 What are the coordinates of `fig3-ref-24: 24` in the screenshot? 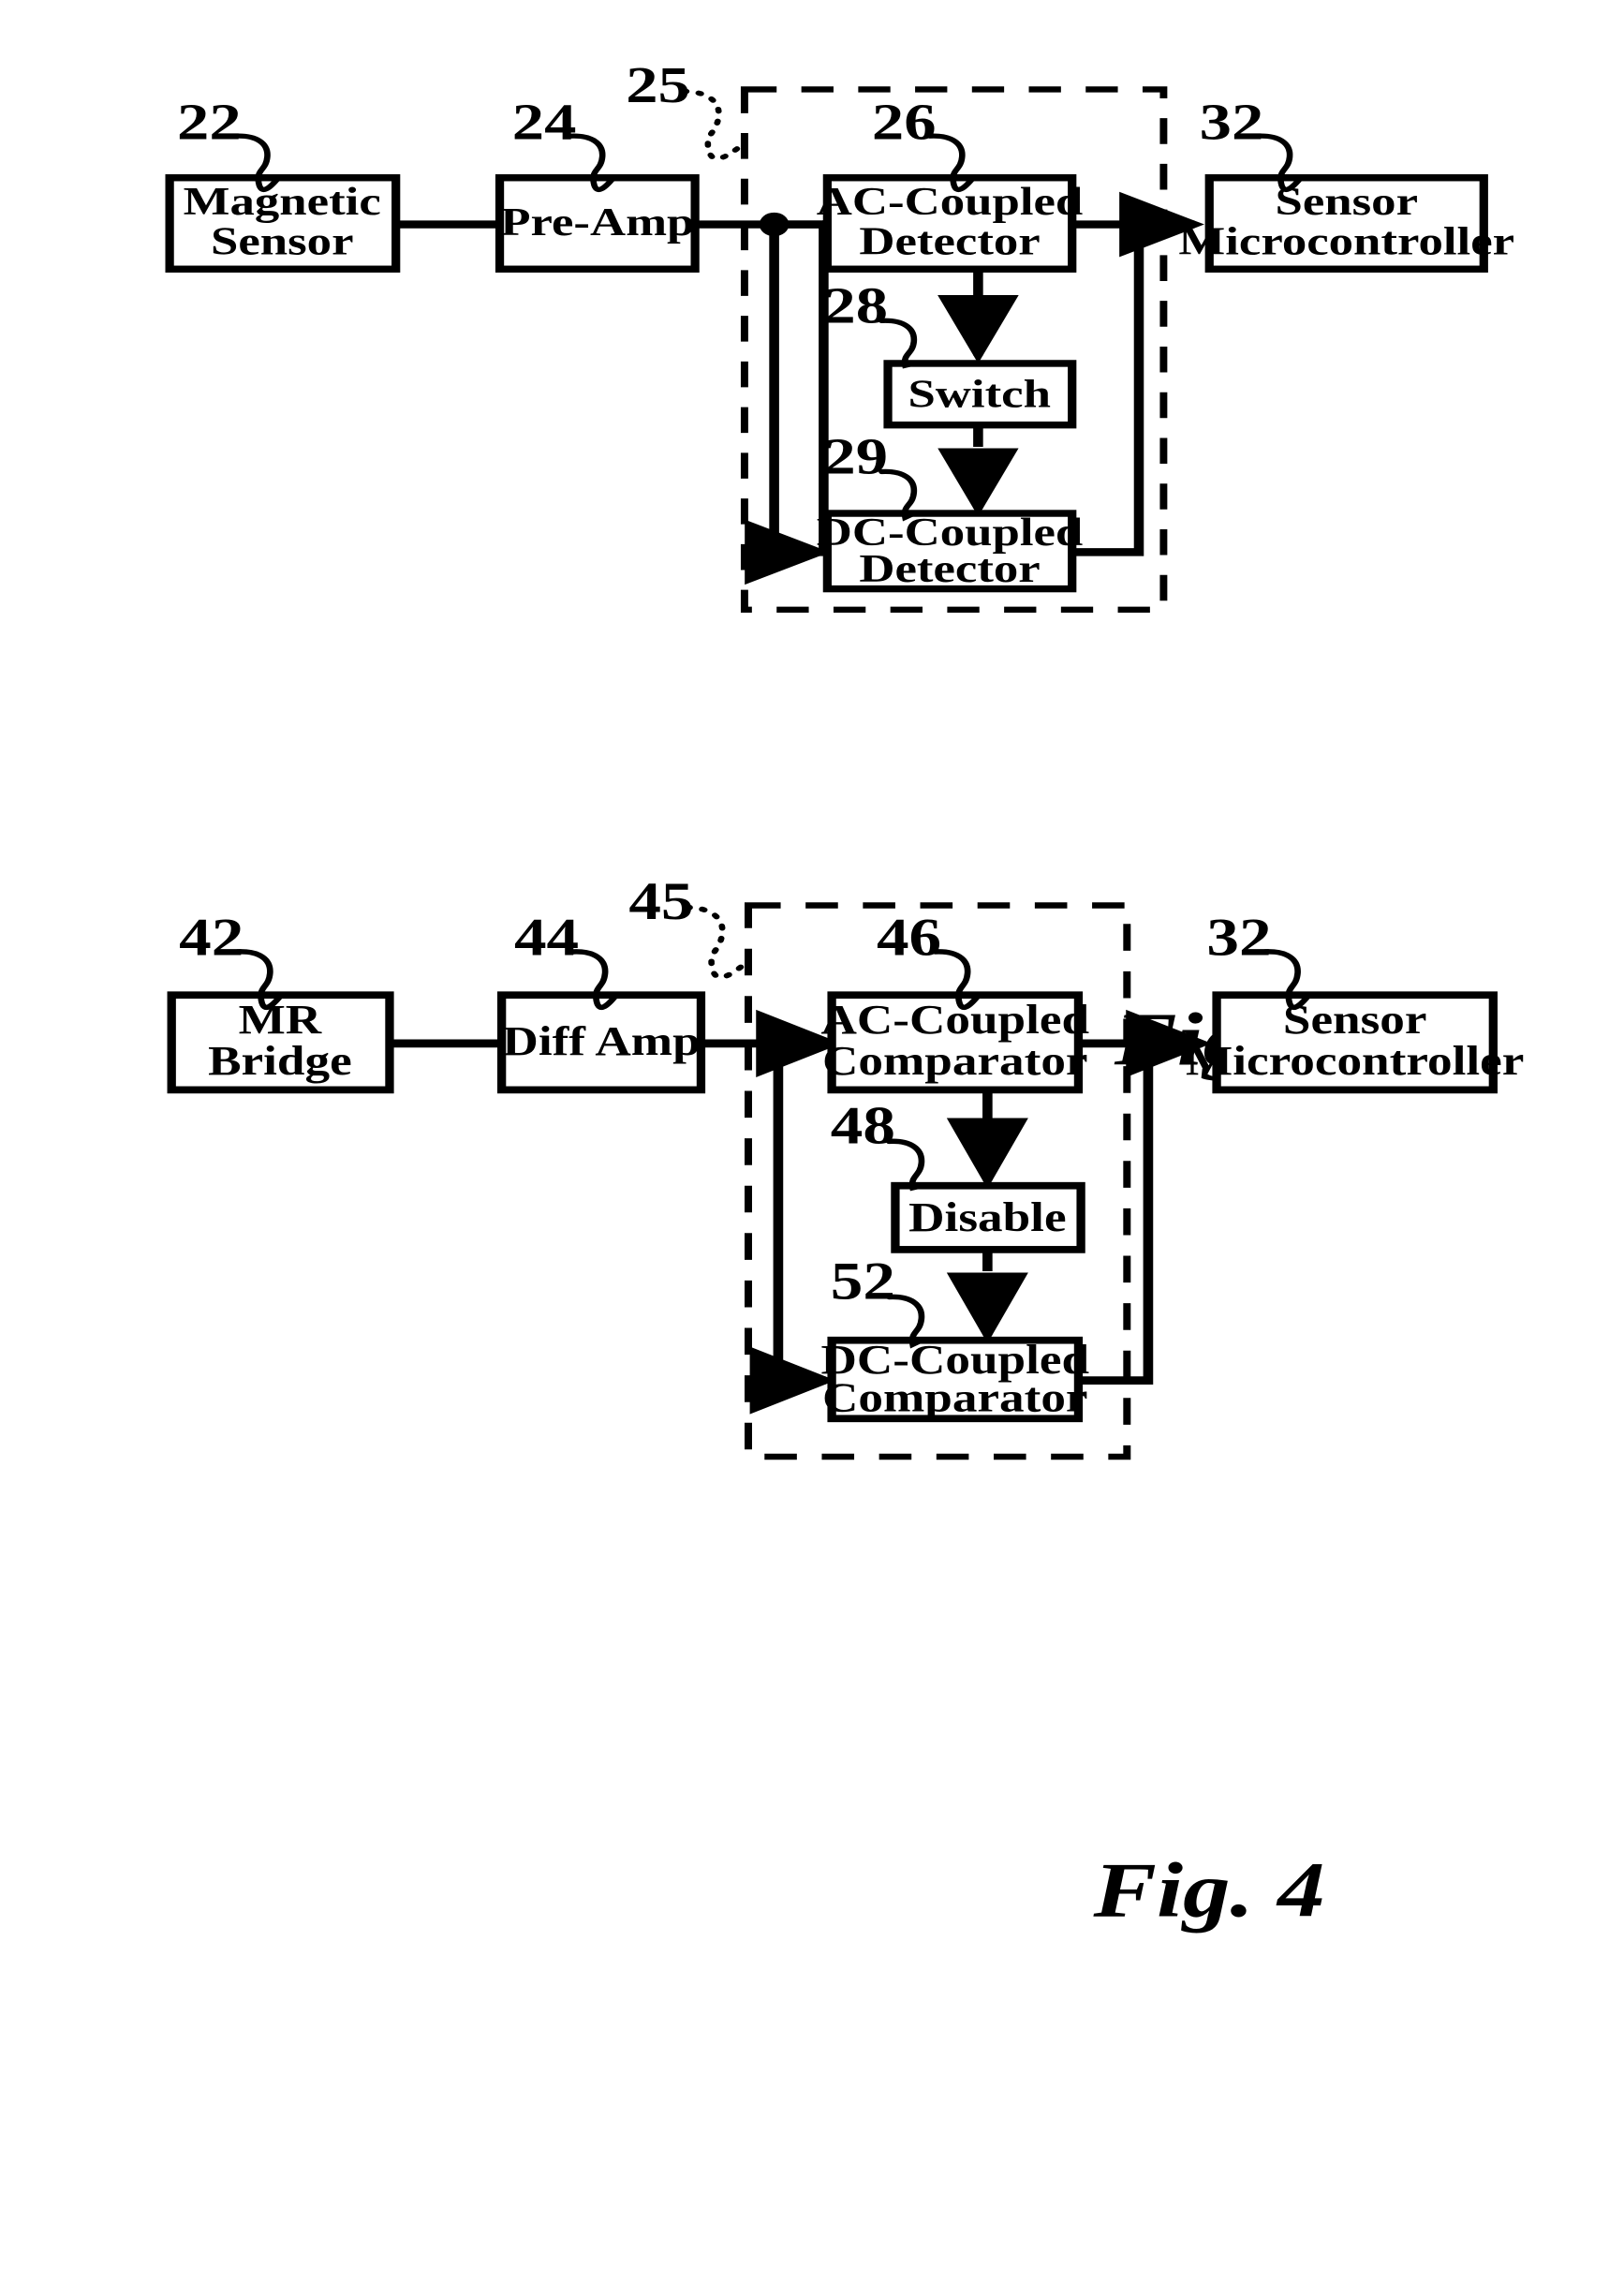 It's located at (544, 123).